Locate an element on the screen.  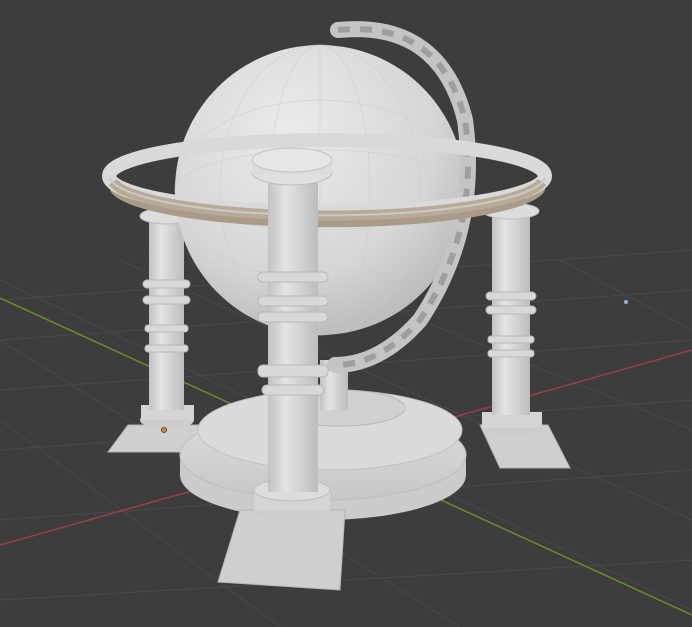
origin-point-icon is located at coordinates (164, 430).